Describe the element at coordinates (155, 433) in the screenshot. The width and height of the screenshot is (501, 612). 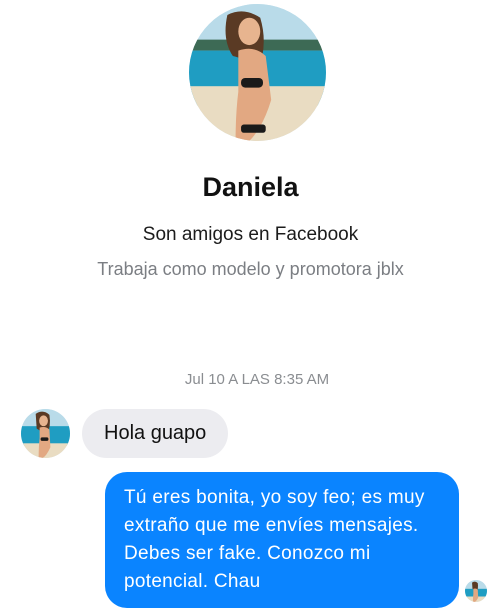
I see `incoming-message: Hola guapo` at that location.